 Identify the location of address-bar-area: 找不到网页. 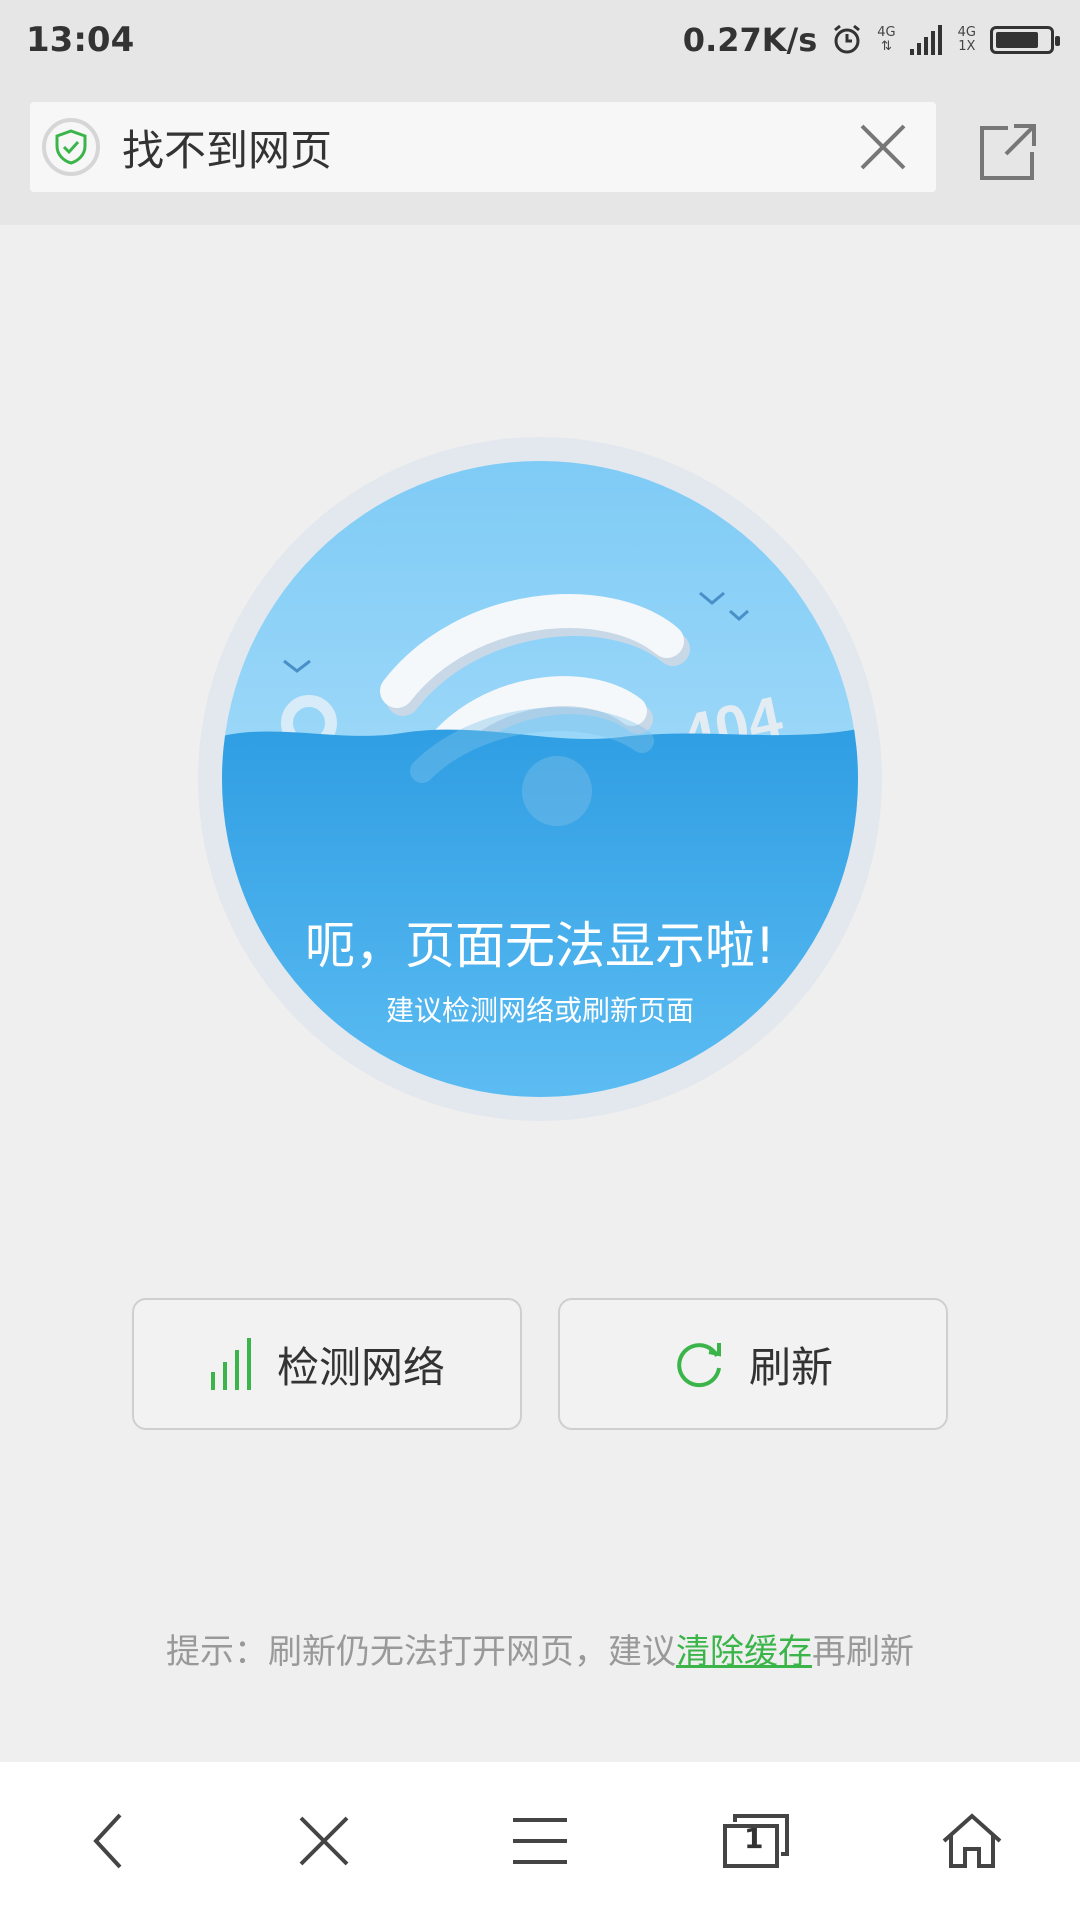
(540, 152).